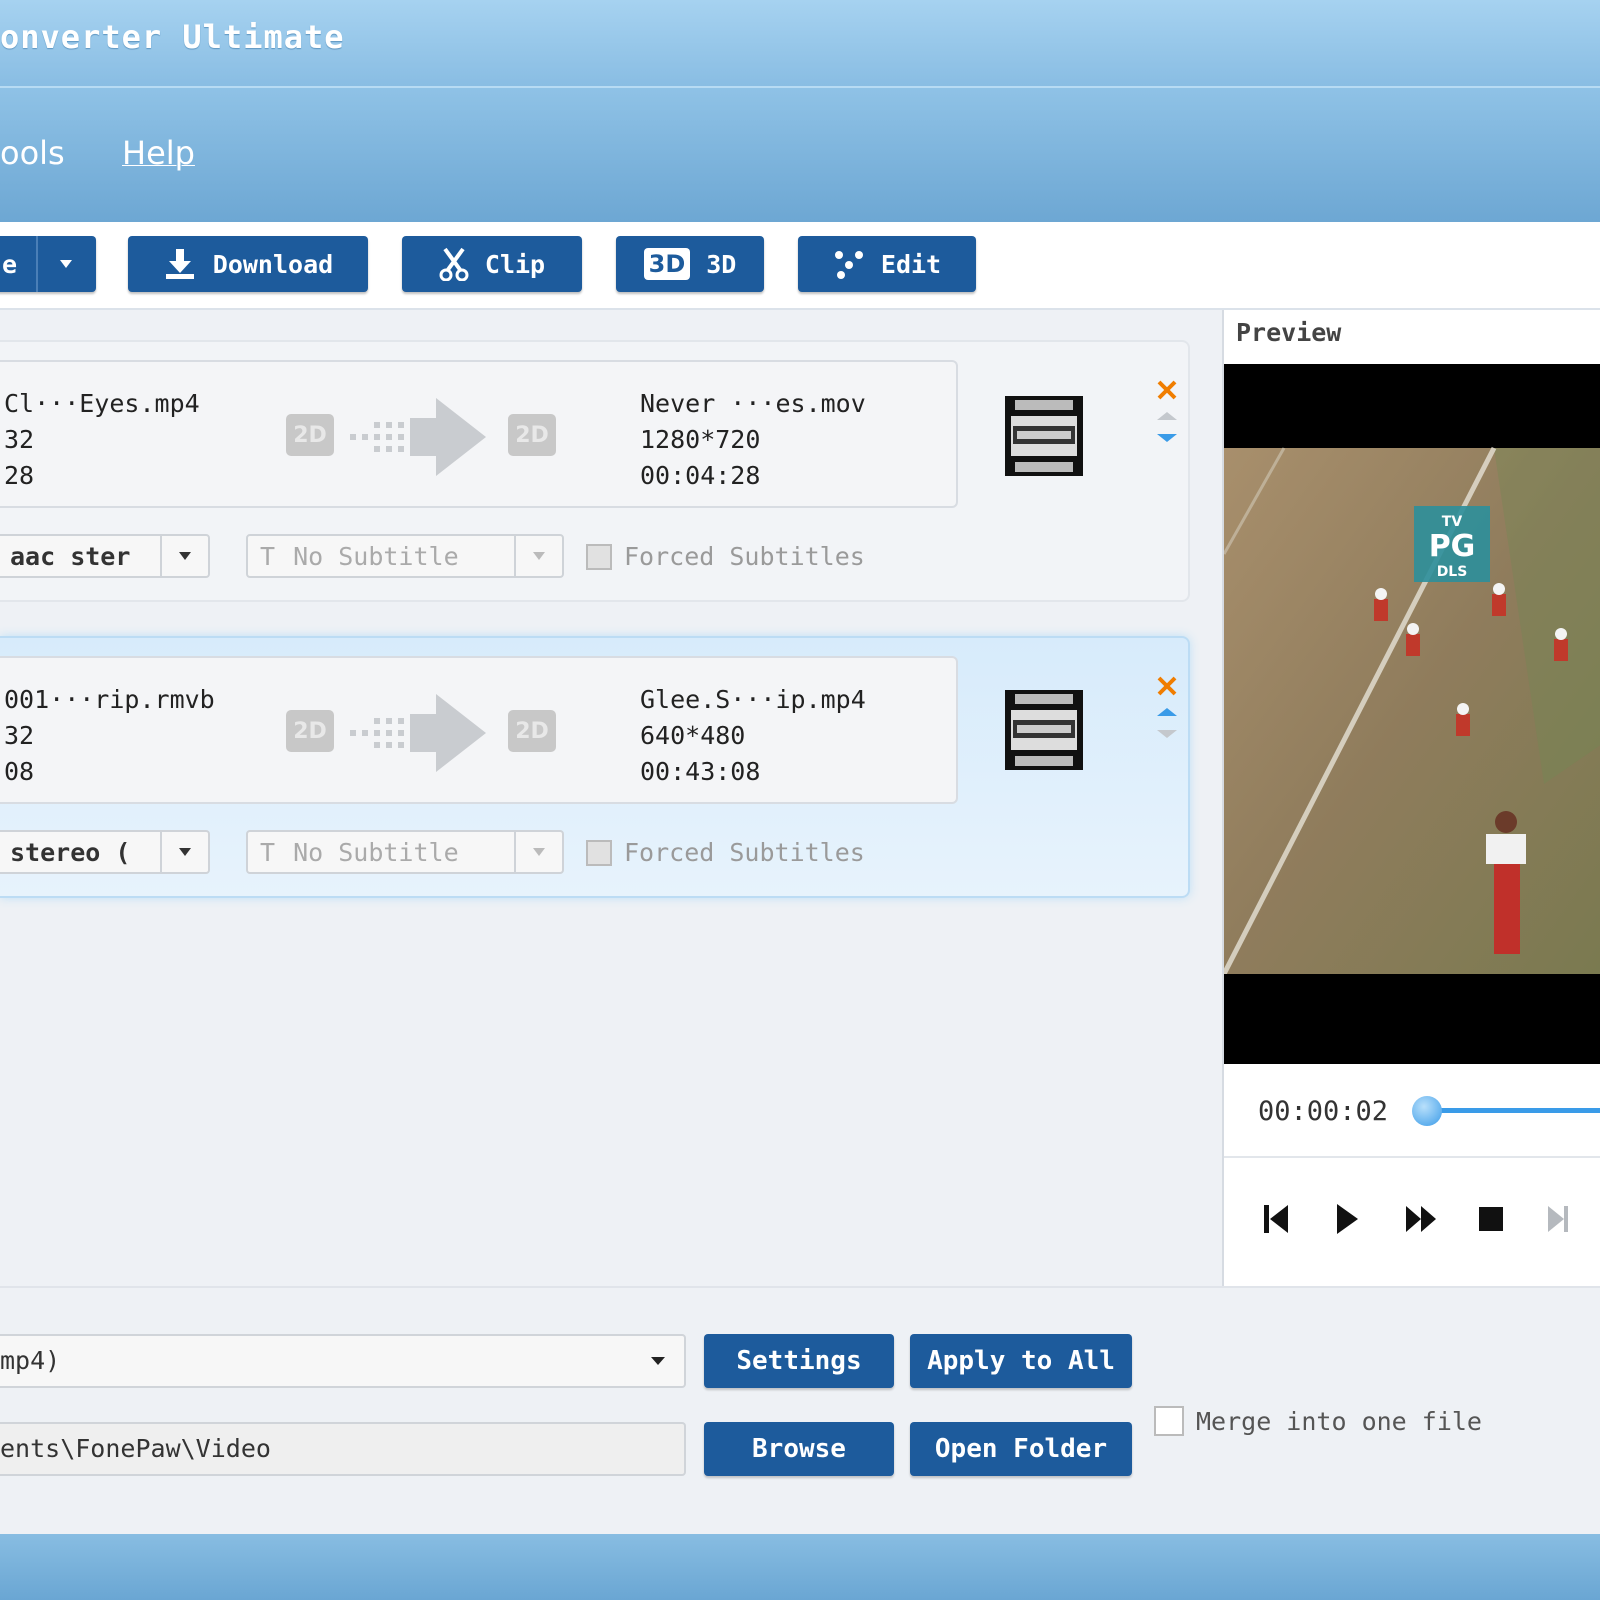 The image size is (1600, 1600). I want to click on settings-button: Settings, so click(799, 1361).